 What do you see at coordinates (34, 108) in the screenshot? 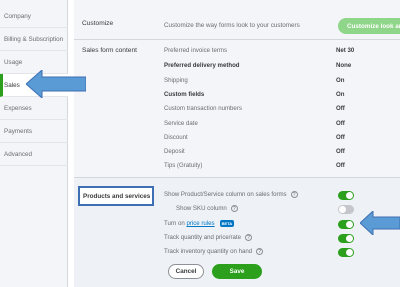
I see `sidebar-item-expenses: Expenses` at bounding box center [34, 108].